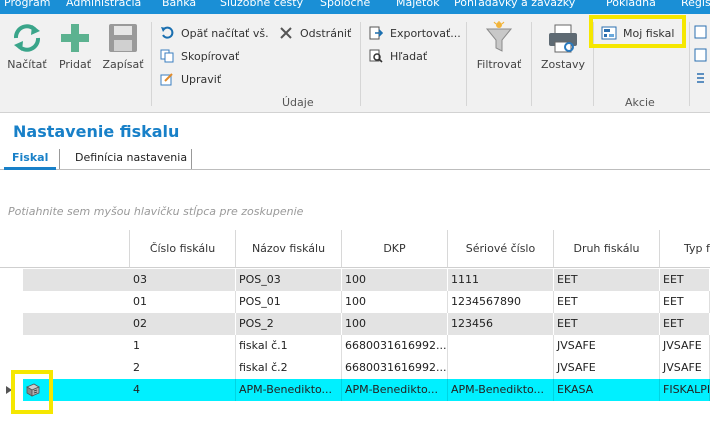 This screenshot has width=710, height=423. I want to click on tab-fiskal: Fiskal, so click(30, 158).